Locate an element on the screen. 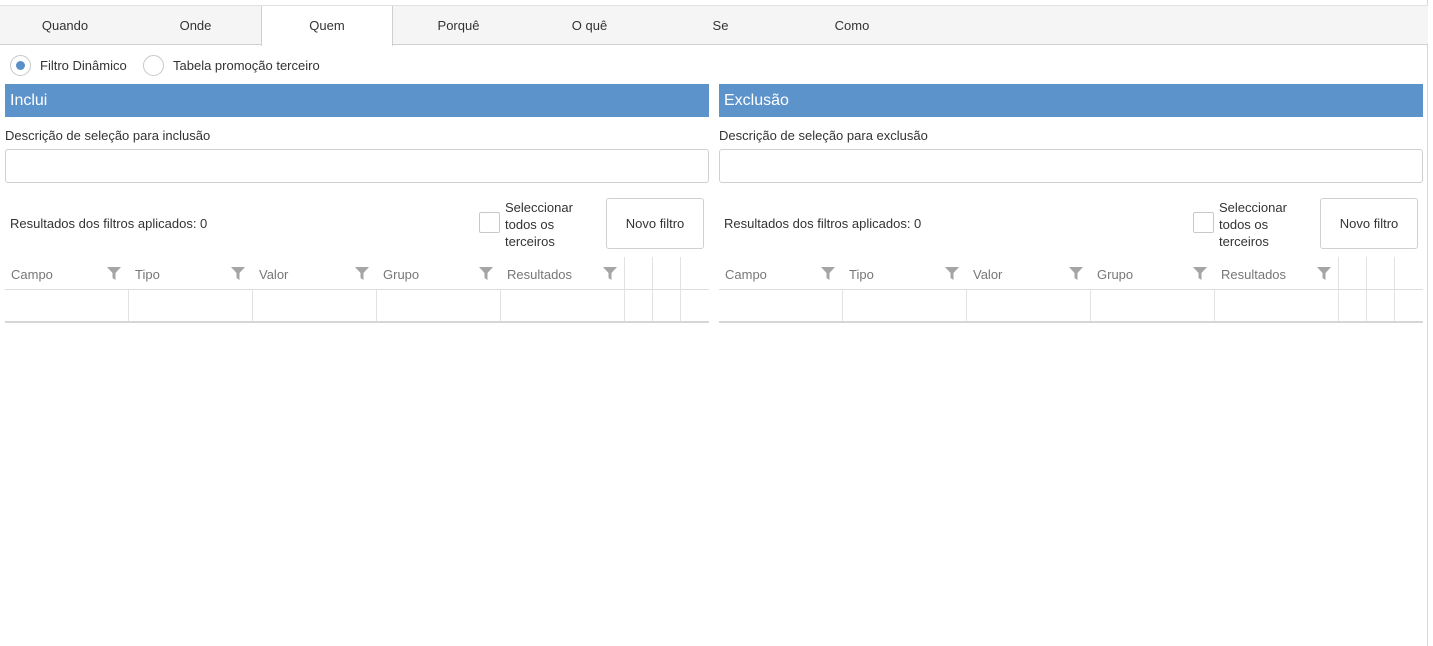  inclui-description-input is located at coordinates (357, 166).